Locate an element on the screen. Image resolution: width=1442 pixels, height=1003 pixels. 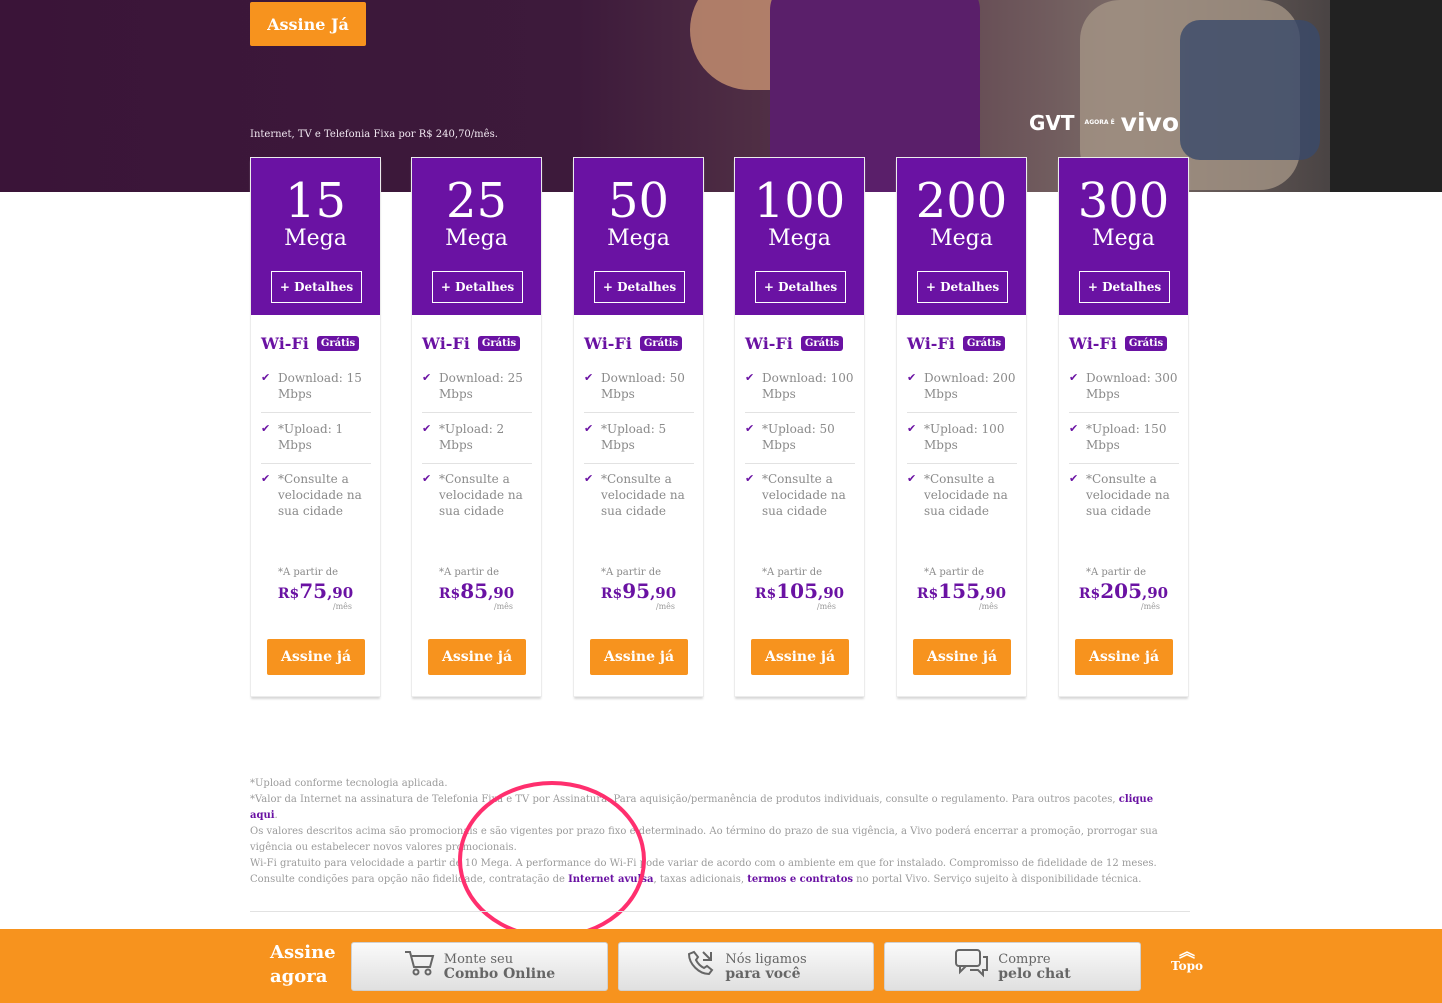
feature-upload: ✔ *Upload: 50 Mbps is located at coordinates (800, 442).